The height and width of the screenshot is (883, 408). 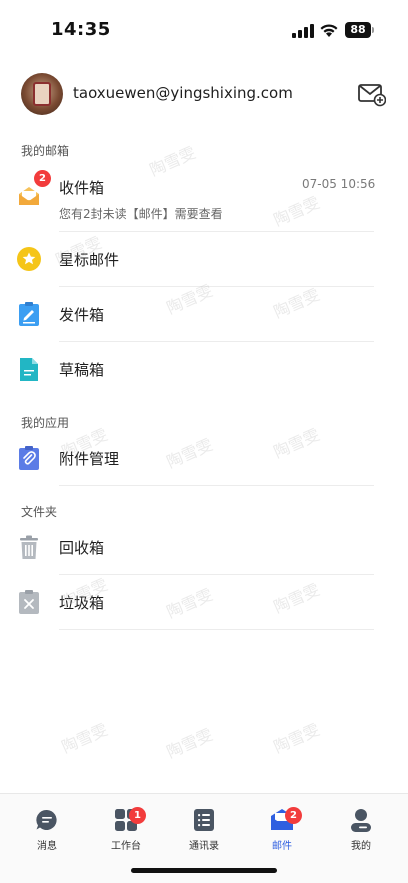 I want to click on attachments-label: 附件管理, so click(x=89, y=459).